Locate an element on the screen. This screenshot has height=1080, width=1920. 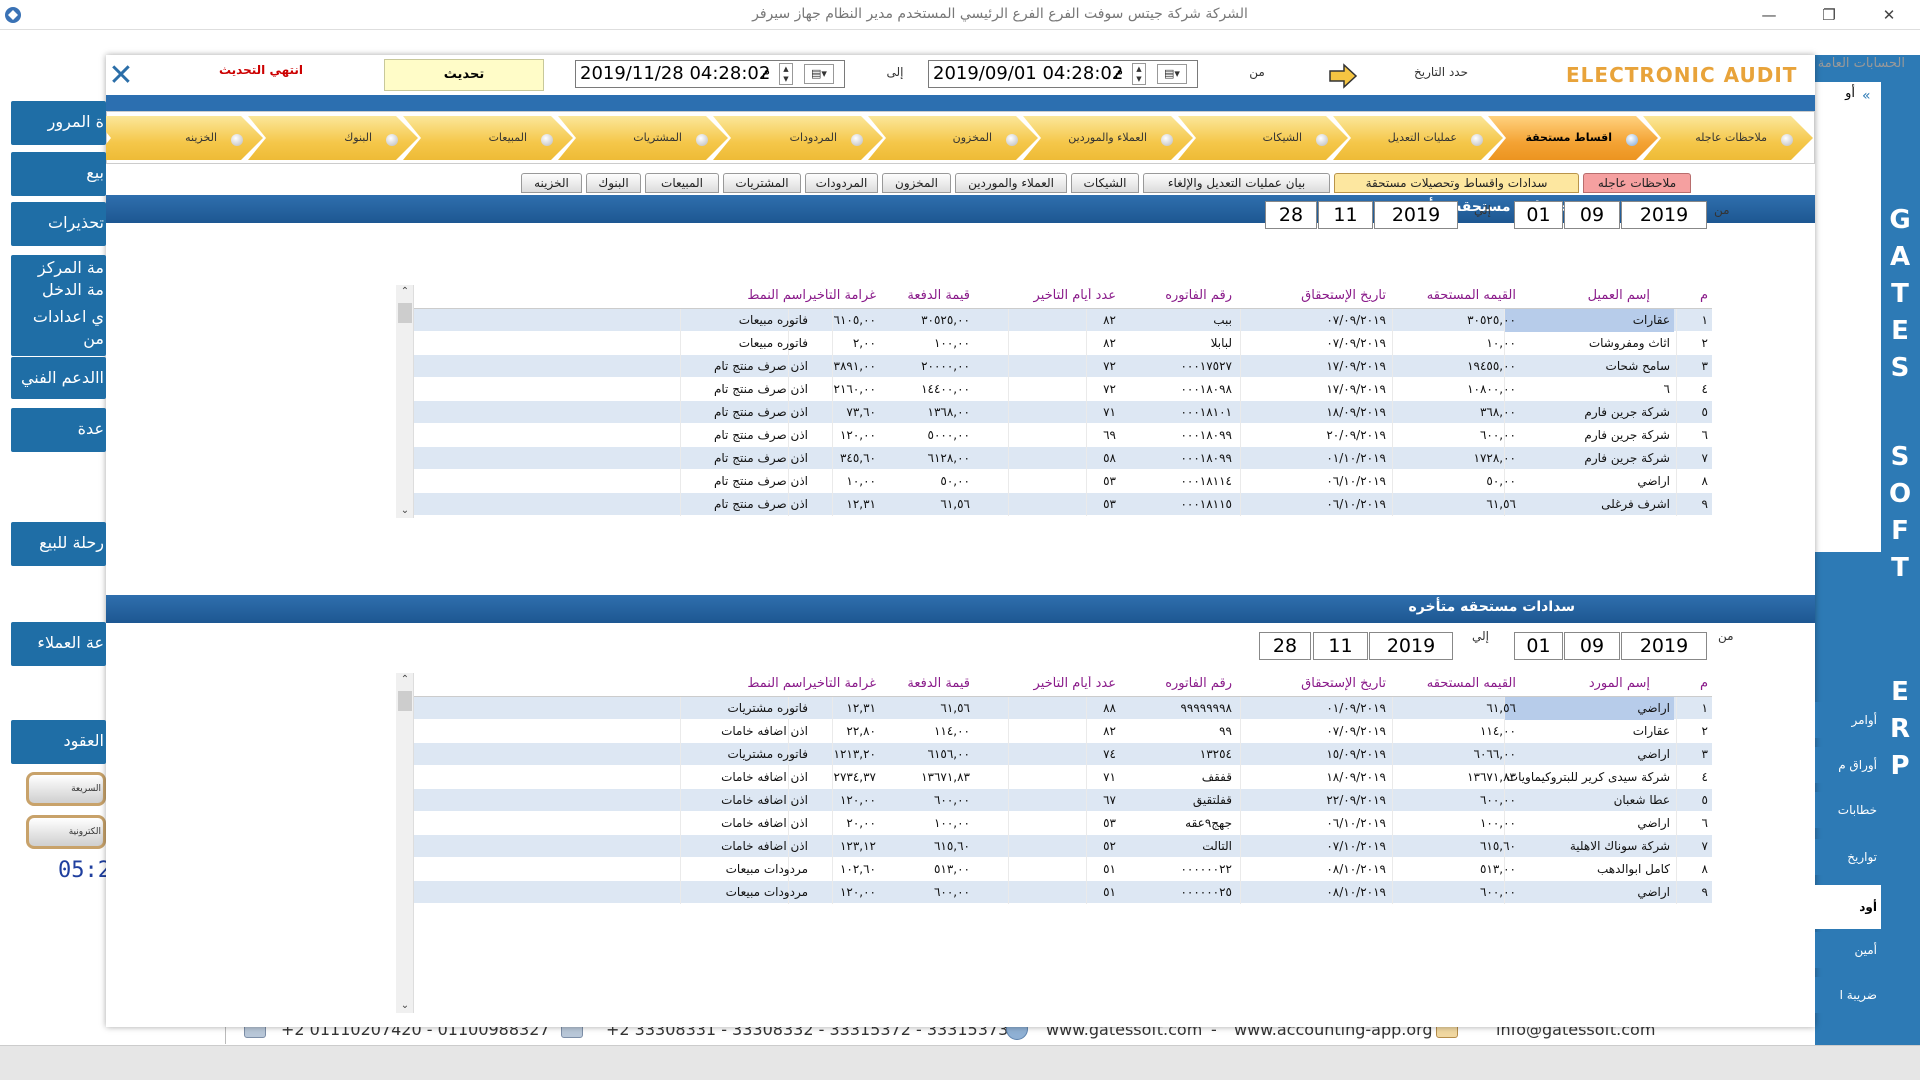
restore-button: ❐ is located at coordinates (1829, 15).